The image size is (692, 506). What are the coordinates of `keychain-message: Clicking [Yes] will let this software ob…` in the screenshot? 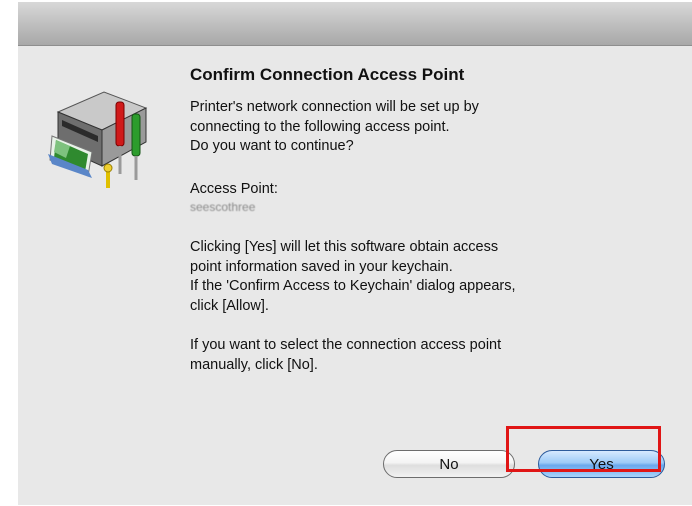 It's located at (353, 276).